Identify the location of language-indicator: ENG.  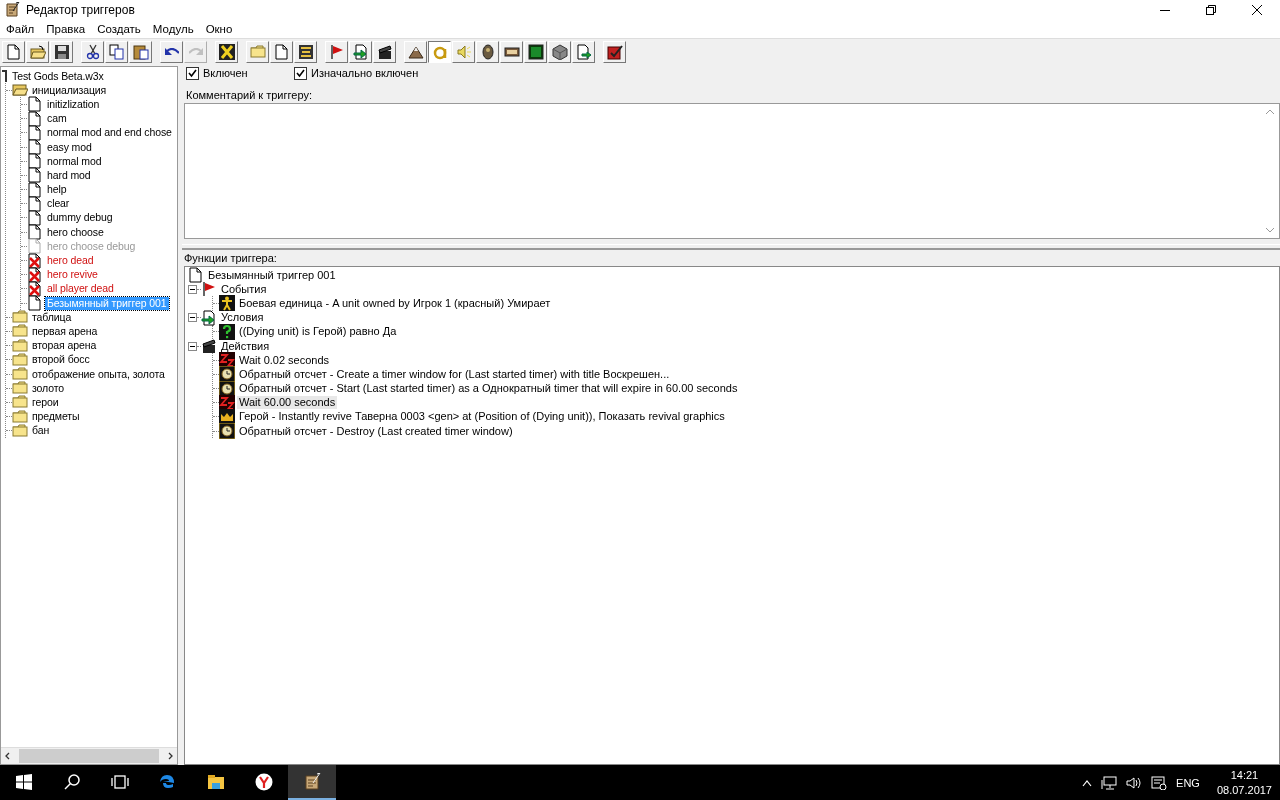
(1188, 782).